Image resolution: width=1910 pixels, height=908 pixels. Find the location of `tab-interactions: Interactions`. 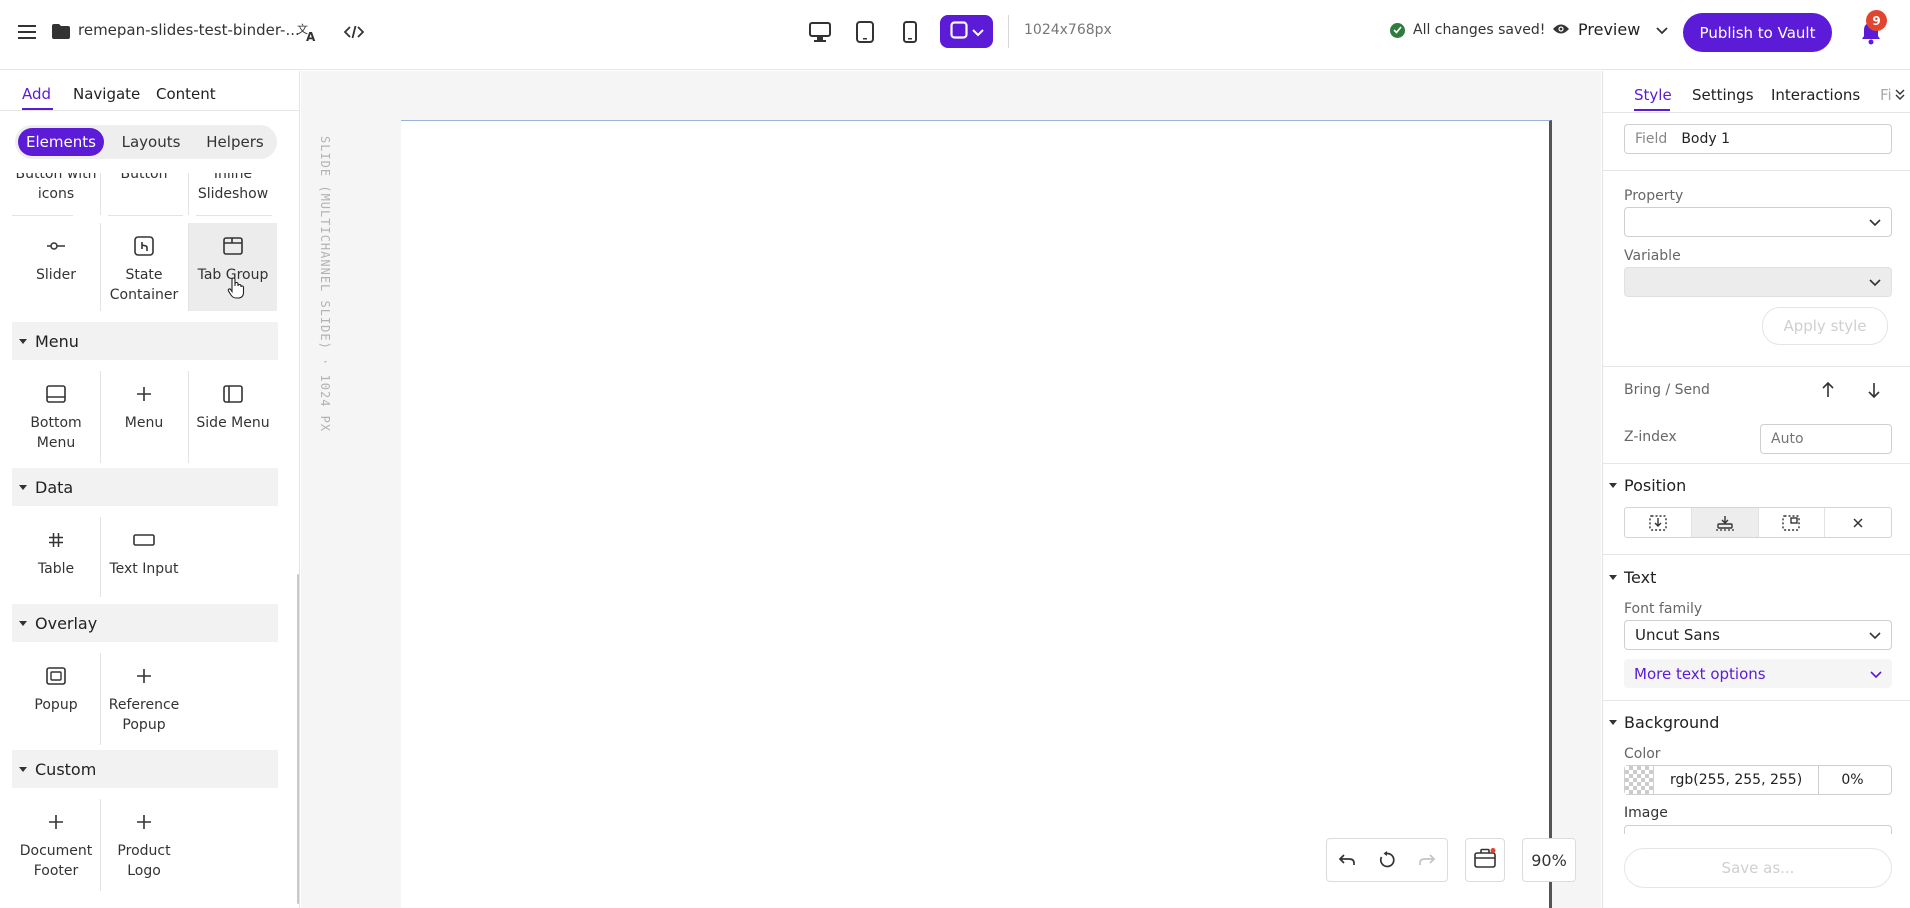

tab-interactions: Interactions is located at coordinates (1815, 95).